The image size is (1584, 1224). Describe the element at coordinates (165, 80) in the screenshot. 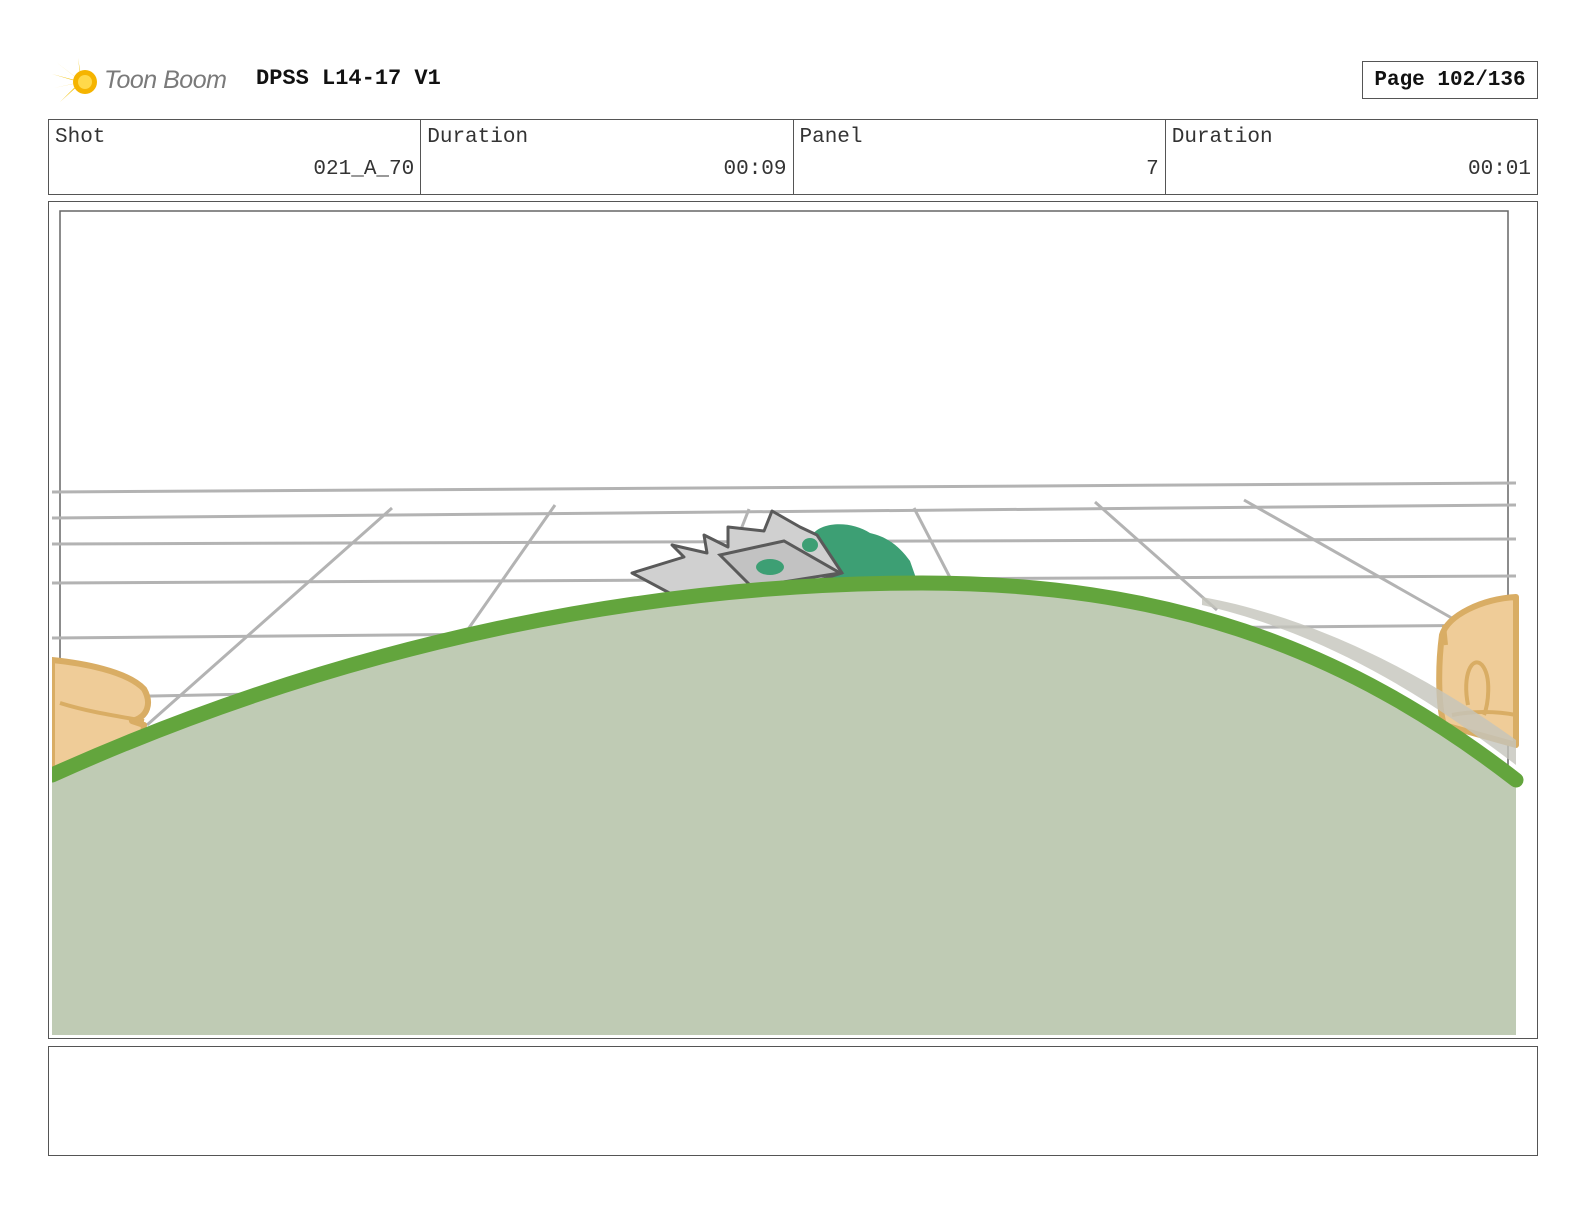

I see `logo-wordmark: Toon Boom` at that location.